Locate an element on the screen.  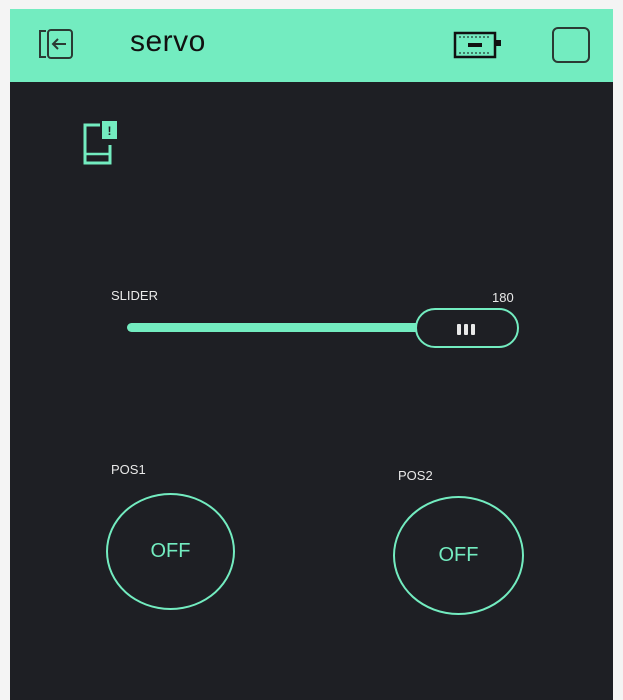
battery-device-icon is located at coordinates (478, 45).